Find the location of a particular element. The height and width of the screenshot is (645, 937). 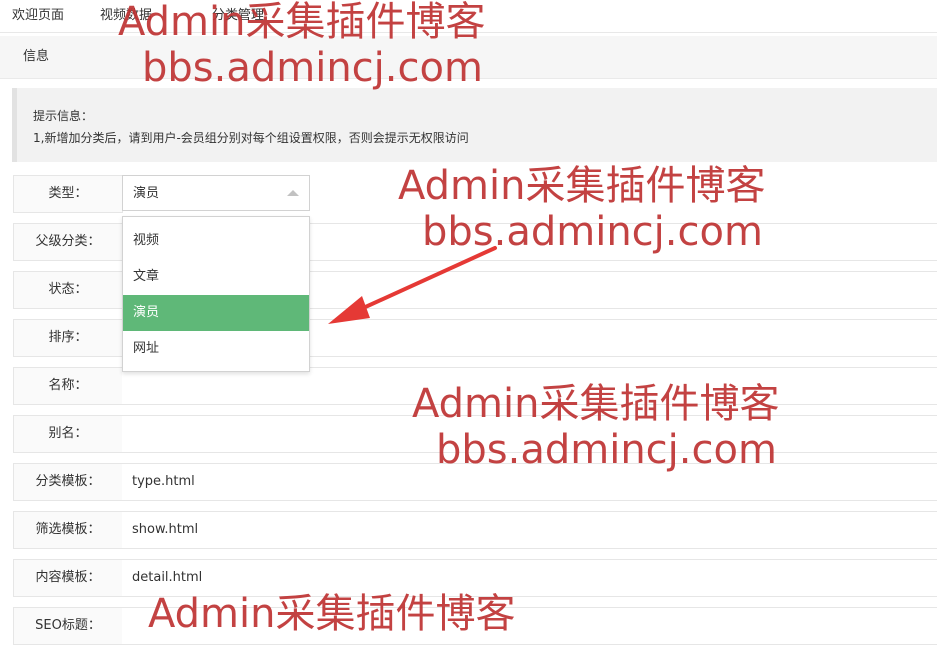

content-template-input: detail.html is located at coordinates (529, 578).